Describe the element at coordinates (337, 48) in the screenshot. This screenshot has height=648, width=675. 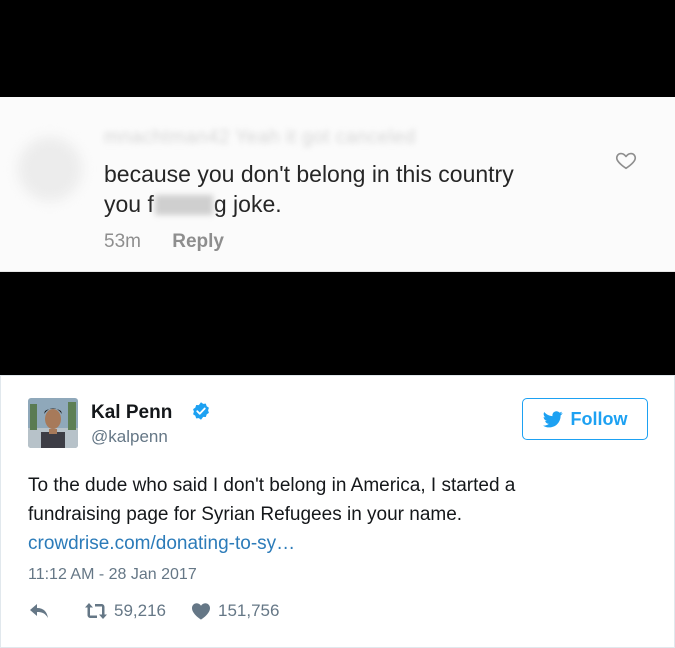
I see `redaction-bar-top` at that location.